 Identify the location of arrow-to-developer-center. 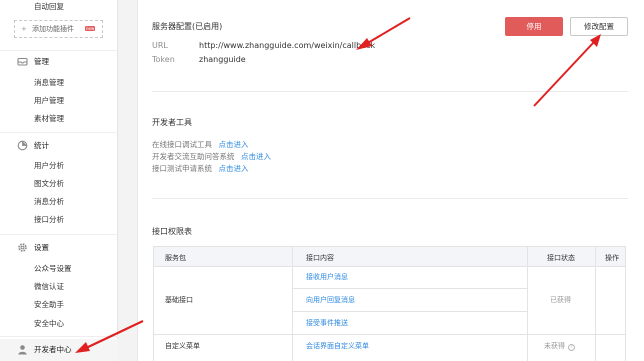
(109, 336).